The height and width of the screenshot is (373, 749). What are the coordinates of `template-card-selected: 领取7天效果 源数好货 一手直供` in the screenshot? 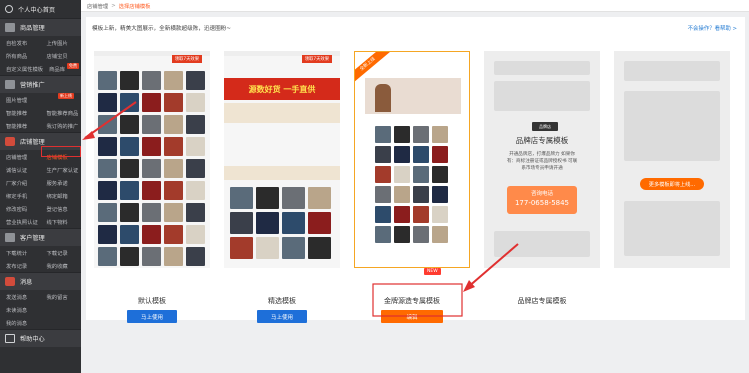 It's located at (282, 159).